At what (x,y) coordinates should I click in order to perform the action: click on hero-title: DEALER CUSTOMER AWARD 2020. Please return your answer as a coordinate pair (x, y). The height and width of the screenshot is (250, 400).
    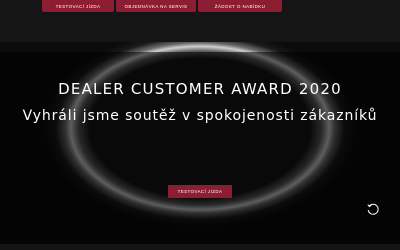
    Looking at the image, I should click on (200, 89).